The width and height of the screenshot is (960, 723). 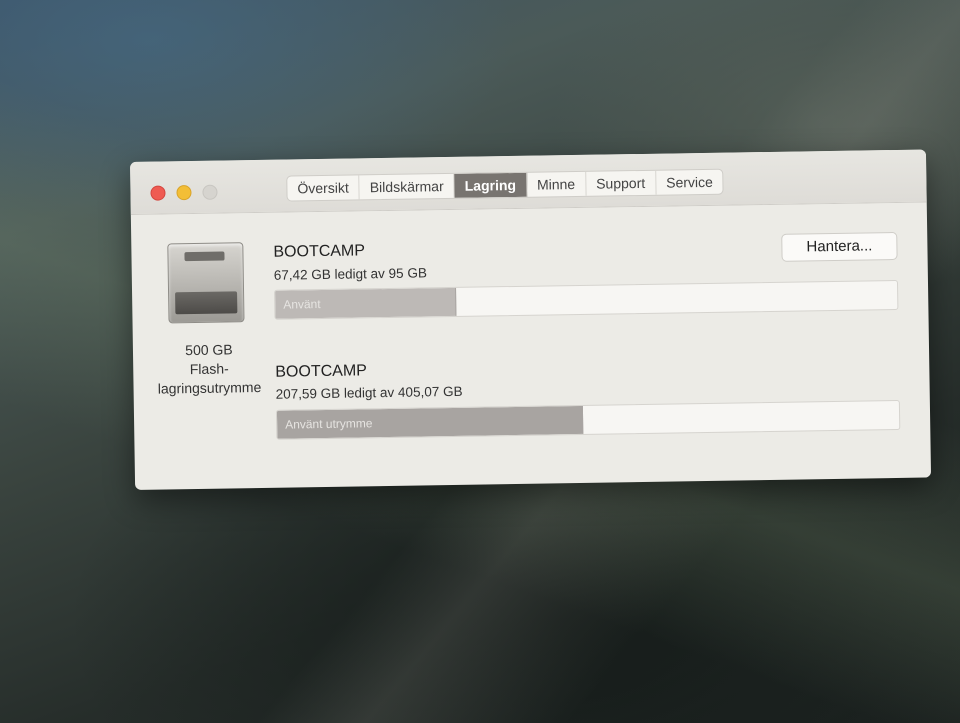 What do you see at coordinates (350, 274) in the screenshot?
I see `volume-1-info: 67,42 GB ledigt av 95 GB` at bounding box center [350, 274].